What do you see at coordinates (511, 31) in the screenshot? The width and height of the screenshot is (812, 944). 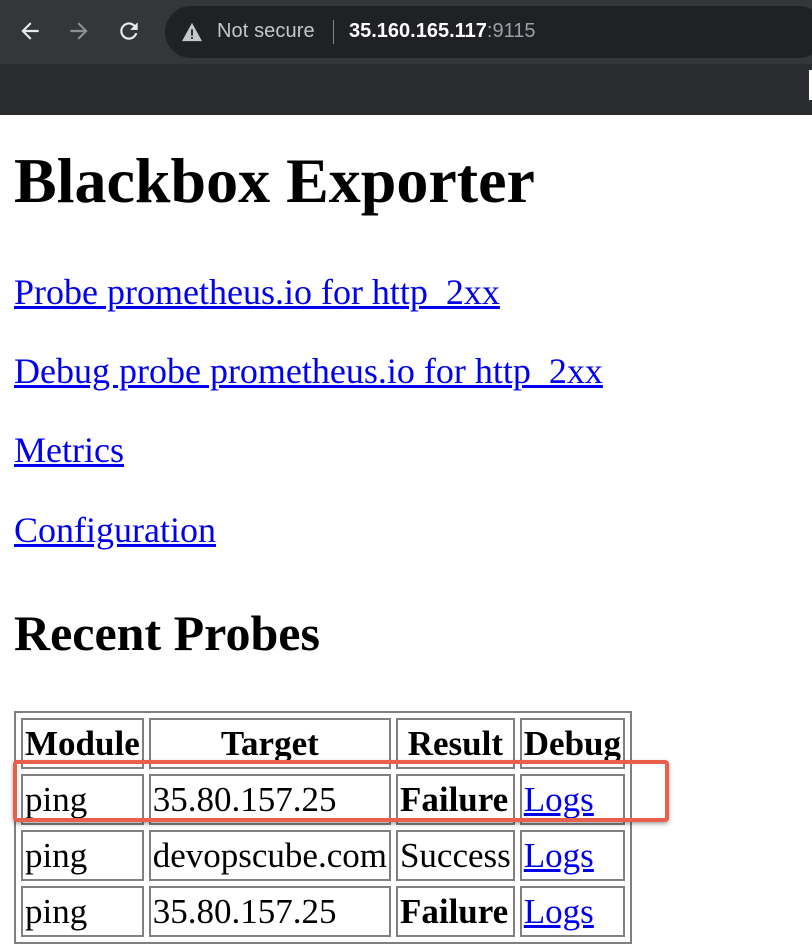 I see `url-port: :9115` at bounding box center [511, 31].